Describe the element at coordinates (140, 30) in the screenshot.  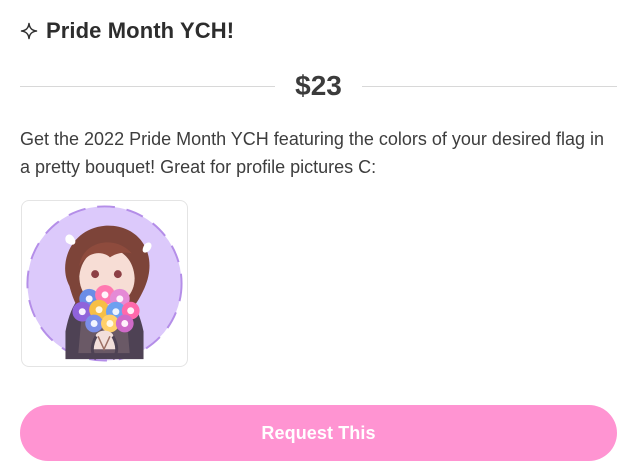
I see `page-title: Pride Month YCH!` at that location.